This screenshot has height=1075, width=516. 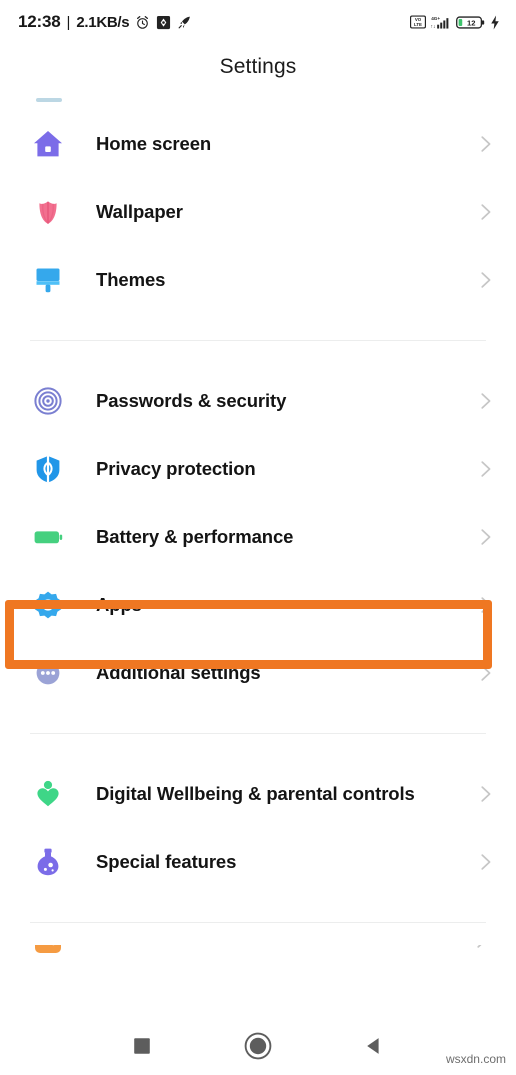 What do you see at coordinates (48, 949) in the screenshot?
I see `orange-app-icon` at bounding box center [48, 949].